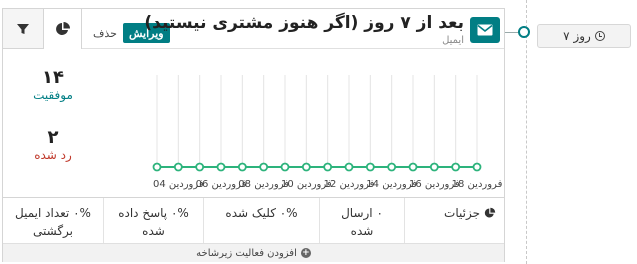 The image size is (637, 264). I want to click on delete-button: حذف, so click(105, 33).